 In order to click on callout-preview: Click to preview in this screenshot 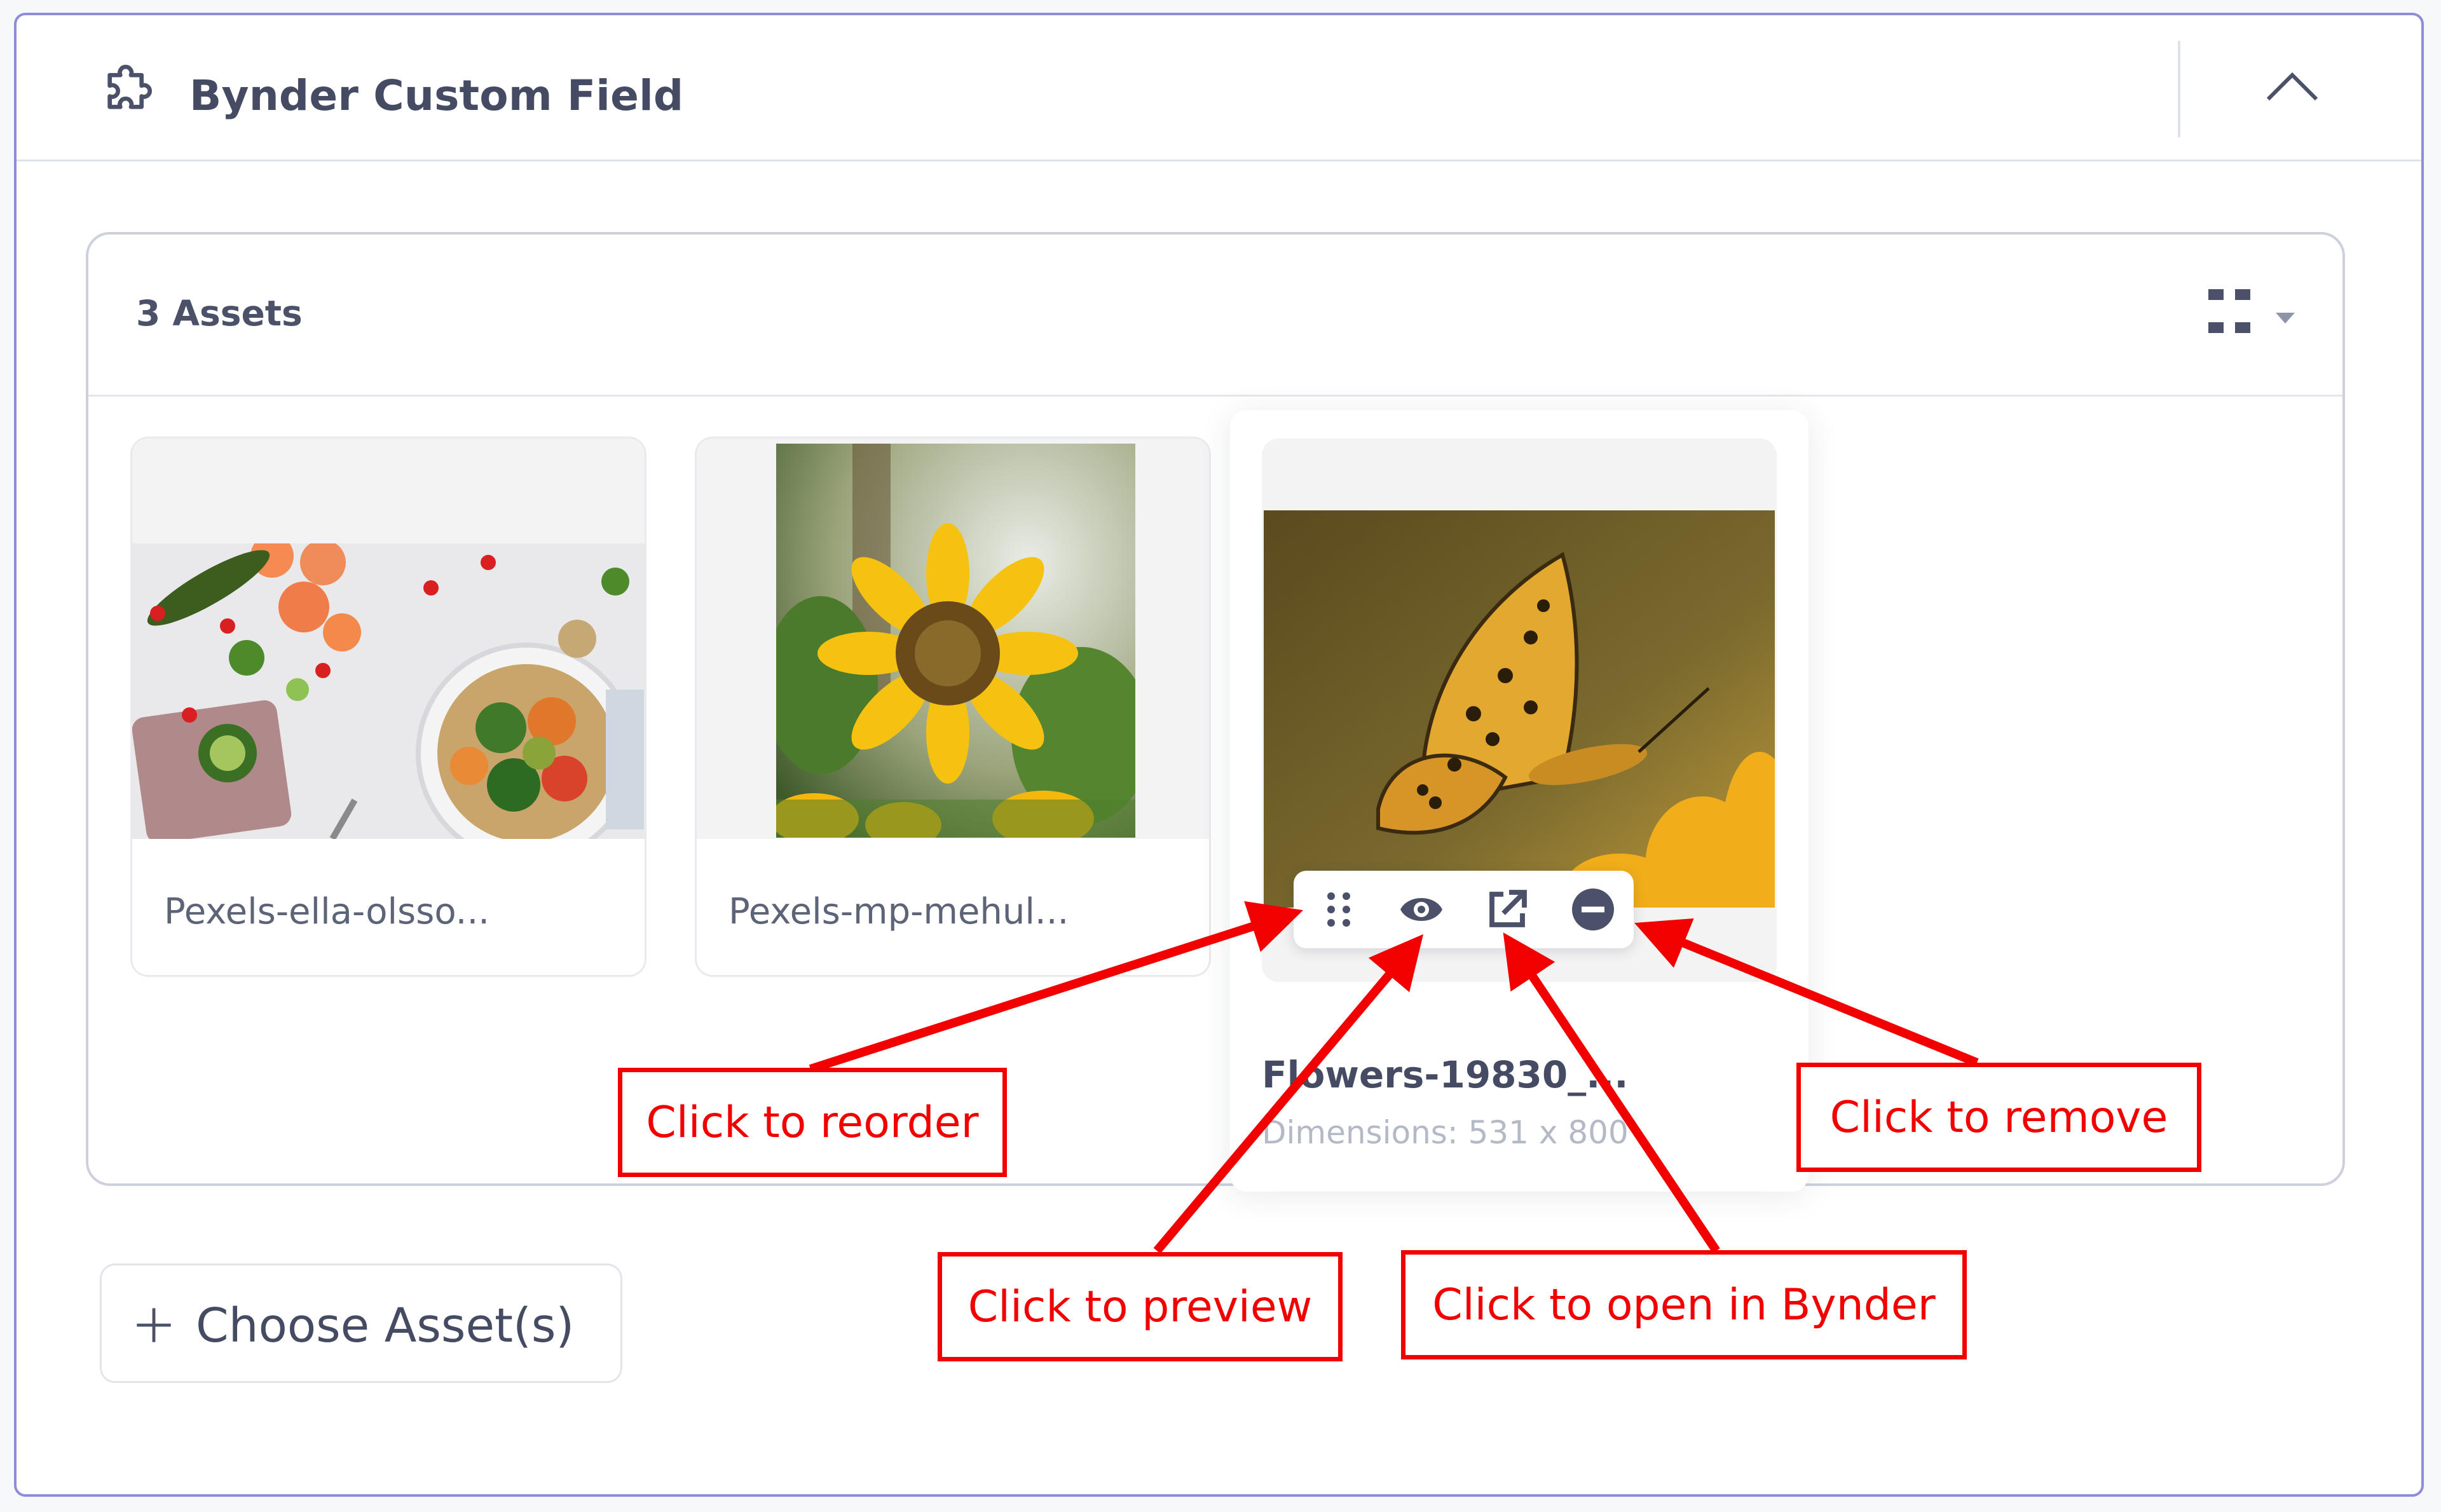, I will do `click(1140, 1306)`.